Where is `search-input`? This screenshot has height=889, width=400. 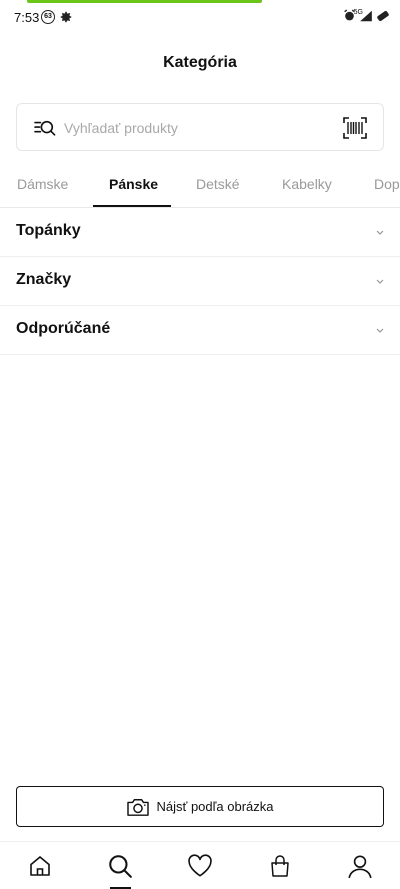 search-input is located at coordinates (199, 128).